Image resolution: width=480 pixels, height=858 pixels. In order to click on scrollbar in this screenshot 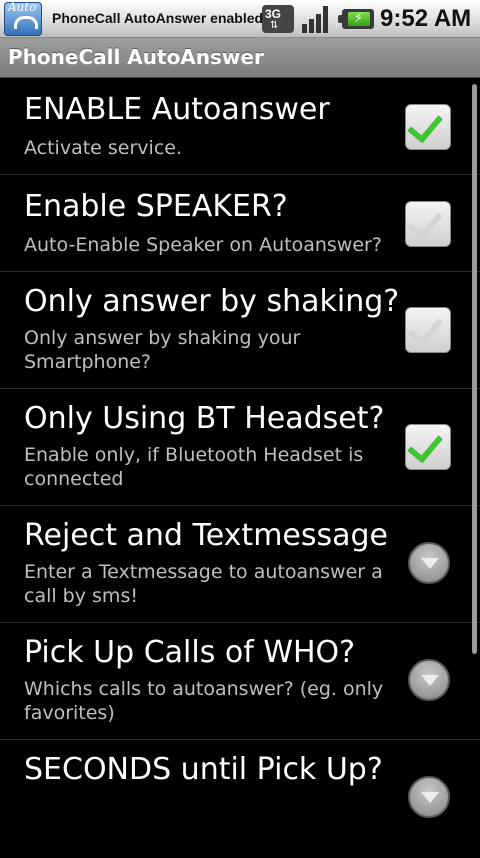, I will do `click(474, 369)`.